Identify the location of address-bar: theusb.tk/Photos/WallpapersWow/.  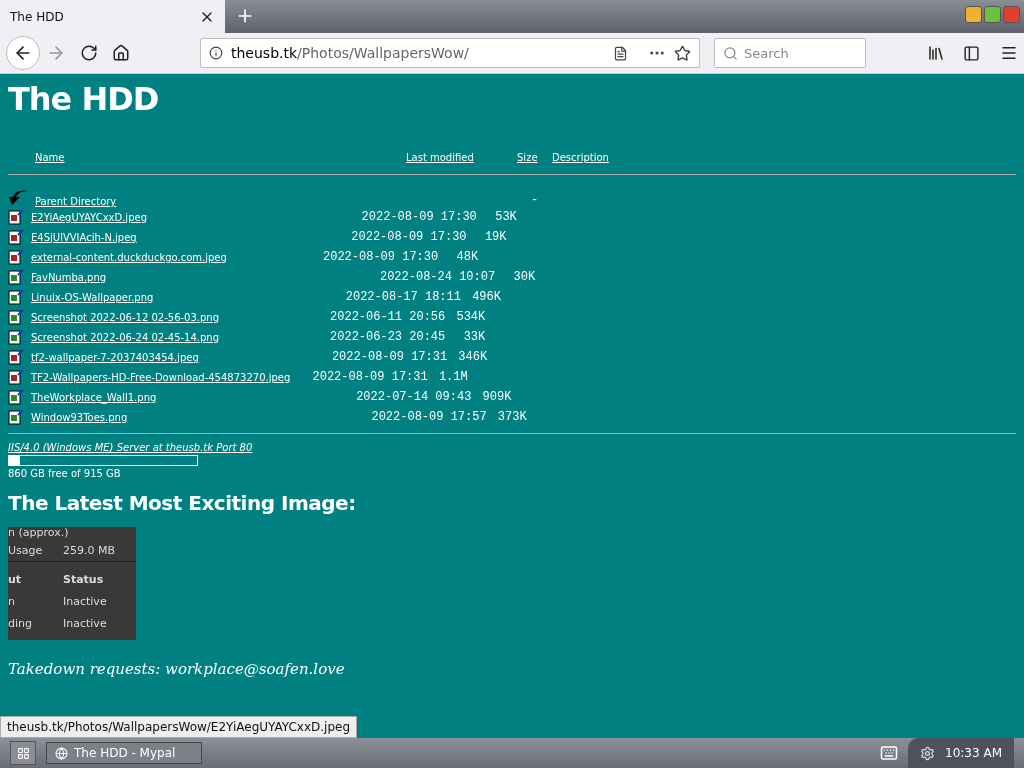
(450, 53).